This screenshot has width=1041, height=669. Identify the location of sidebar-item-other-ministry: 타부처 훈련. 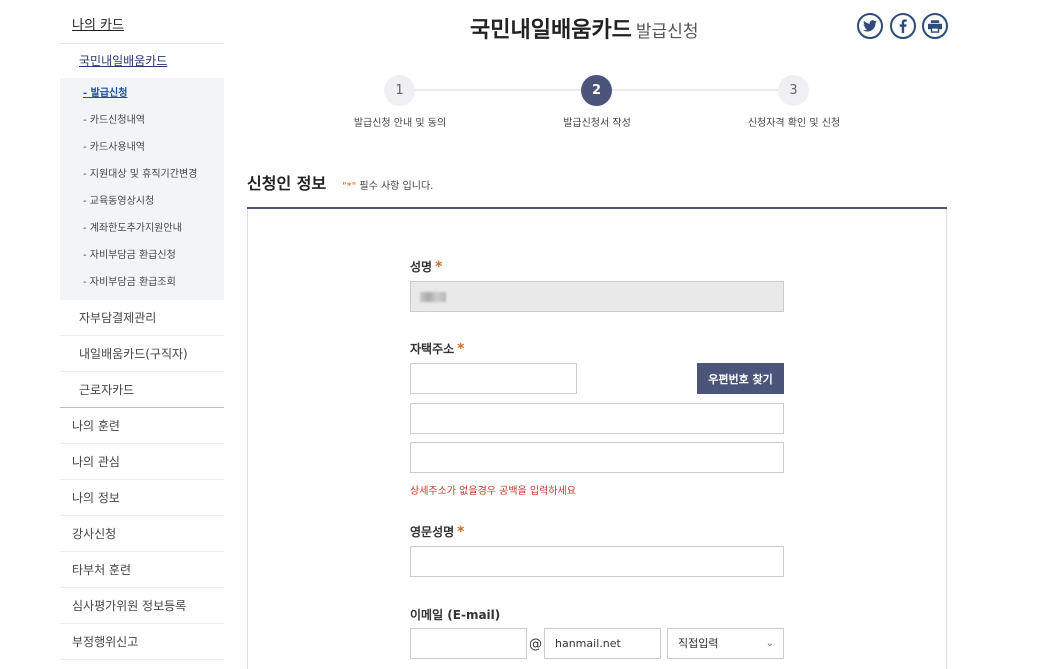
(142, 570).